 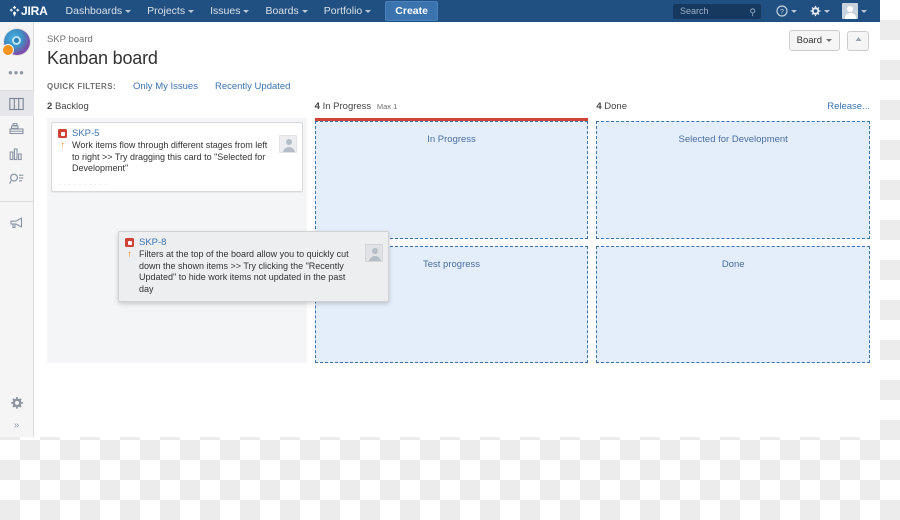 What do you see at coordinates (177, 109) in the screenshot?
I see `column-header-backlog: 2 Backlog` at bounding box center [177, 109].